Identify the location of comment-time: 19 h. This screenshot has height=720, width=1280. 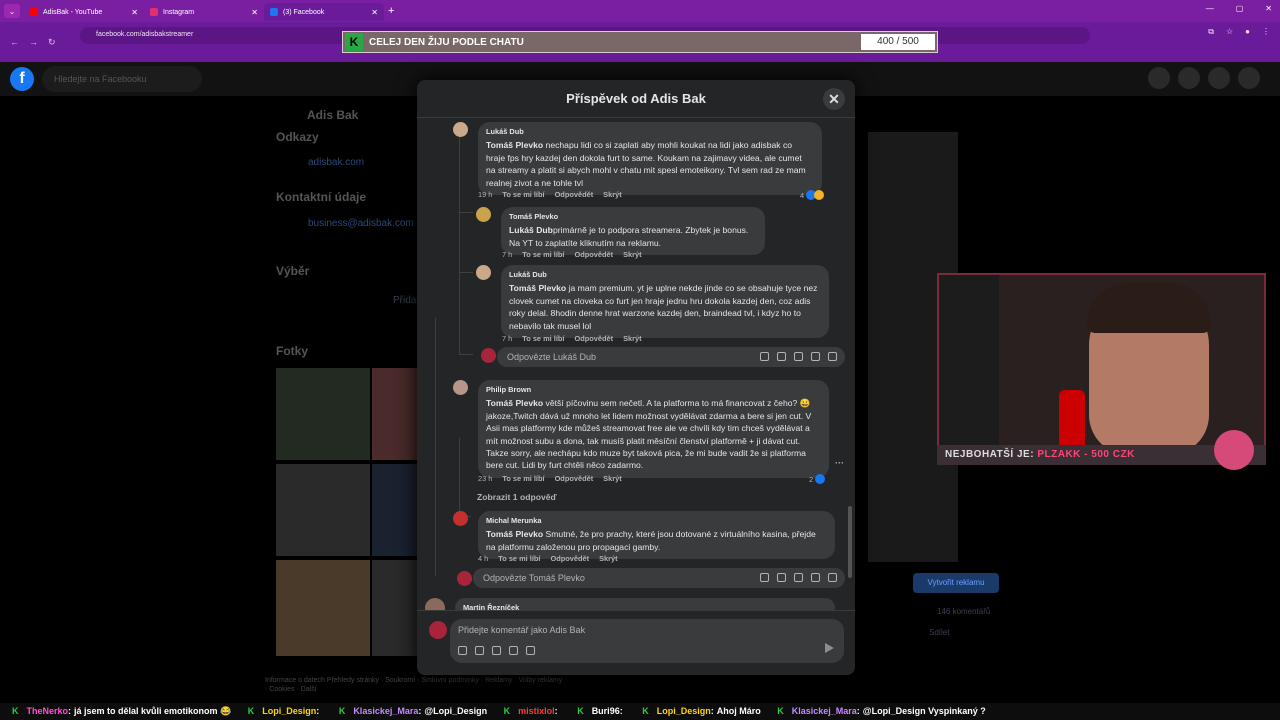
(485, 194).